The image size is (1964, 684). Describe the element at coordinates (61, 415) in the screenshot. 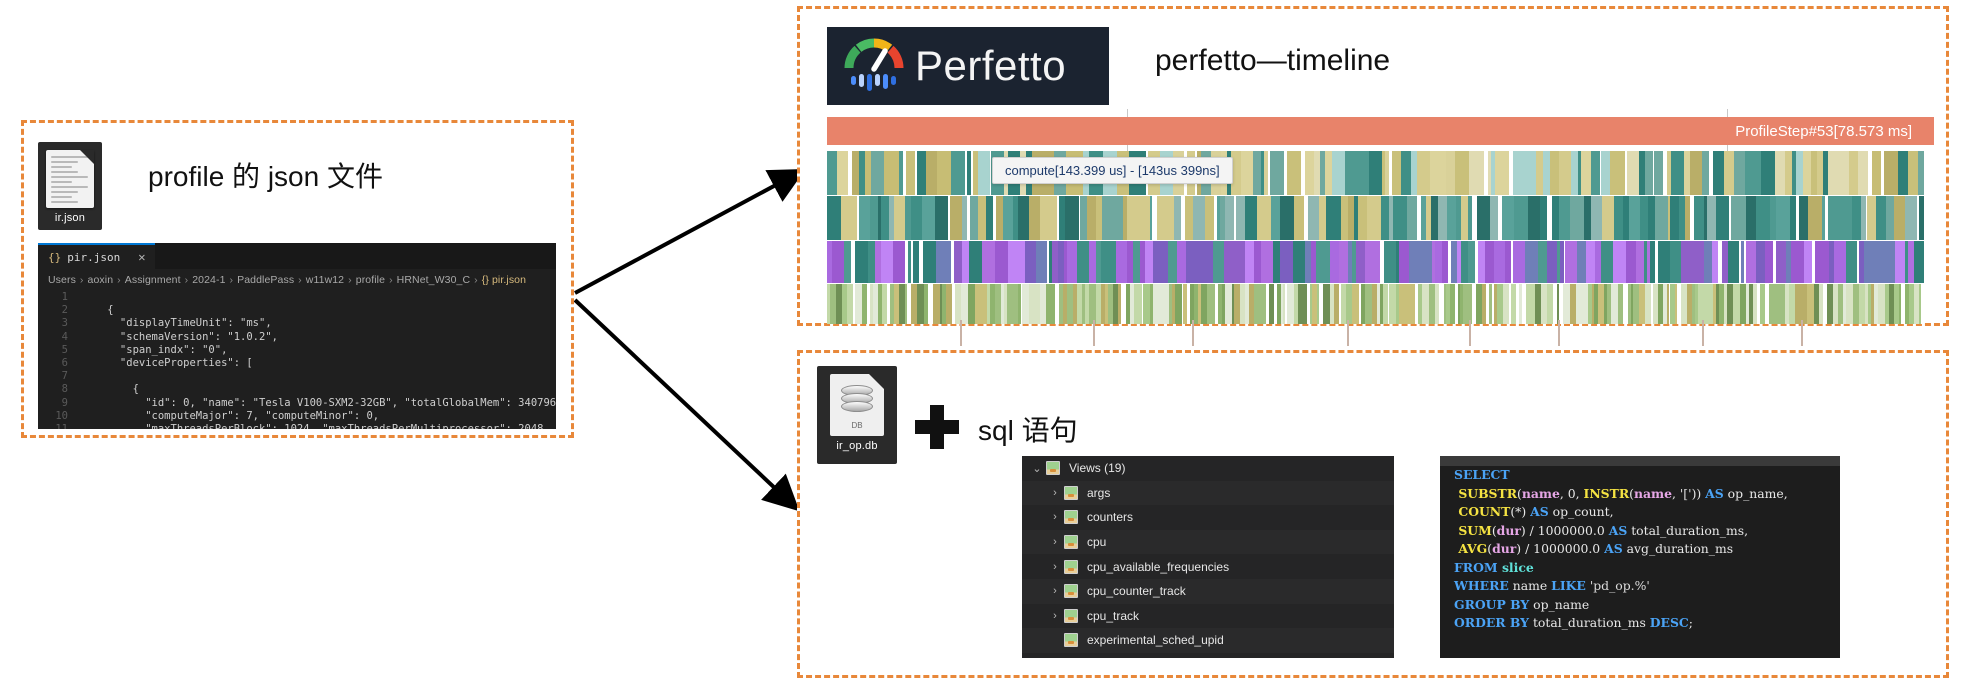

I see `line-number: 10` at that location.